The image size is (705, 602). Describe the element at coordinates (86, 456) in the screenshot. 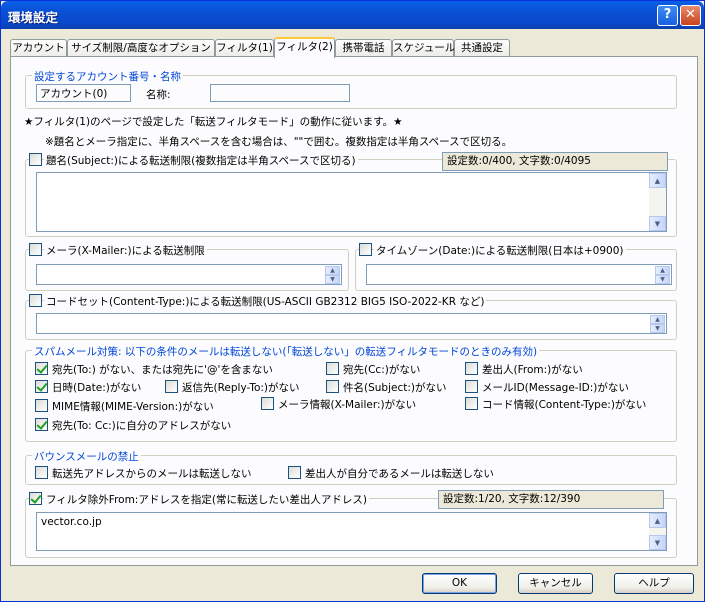

I see `bounce-group-label: バウンスメールの禁止` at that location.